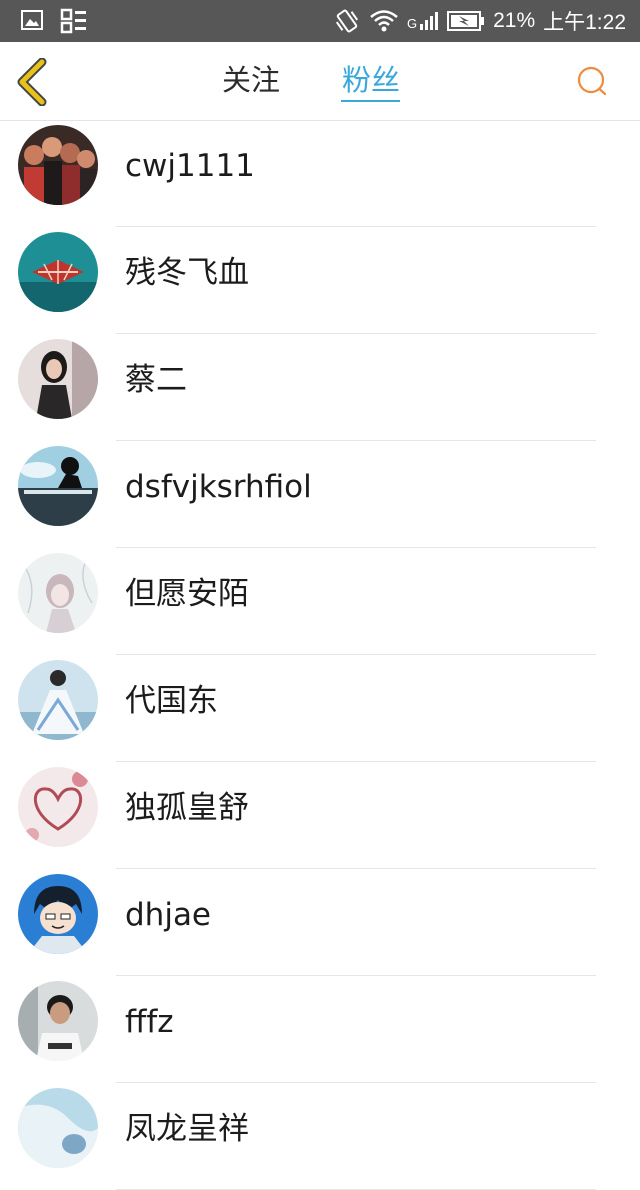 This screenshot has height=1190, width=640. I want to click on fan-name: fffz, so click(149, 1022).